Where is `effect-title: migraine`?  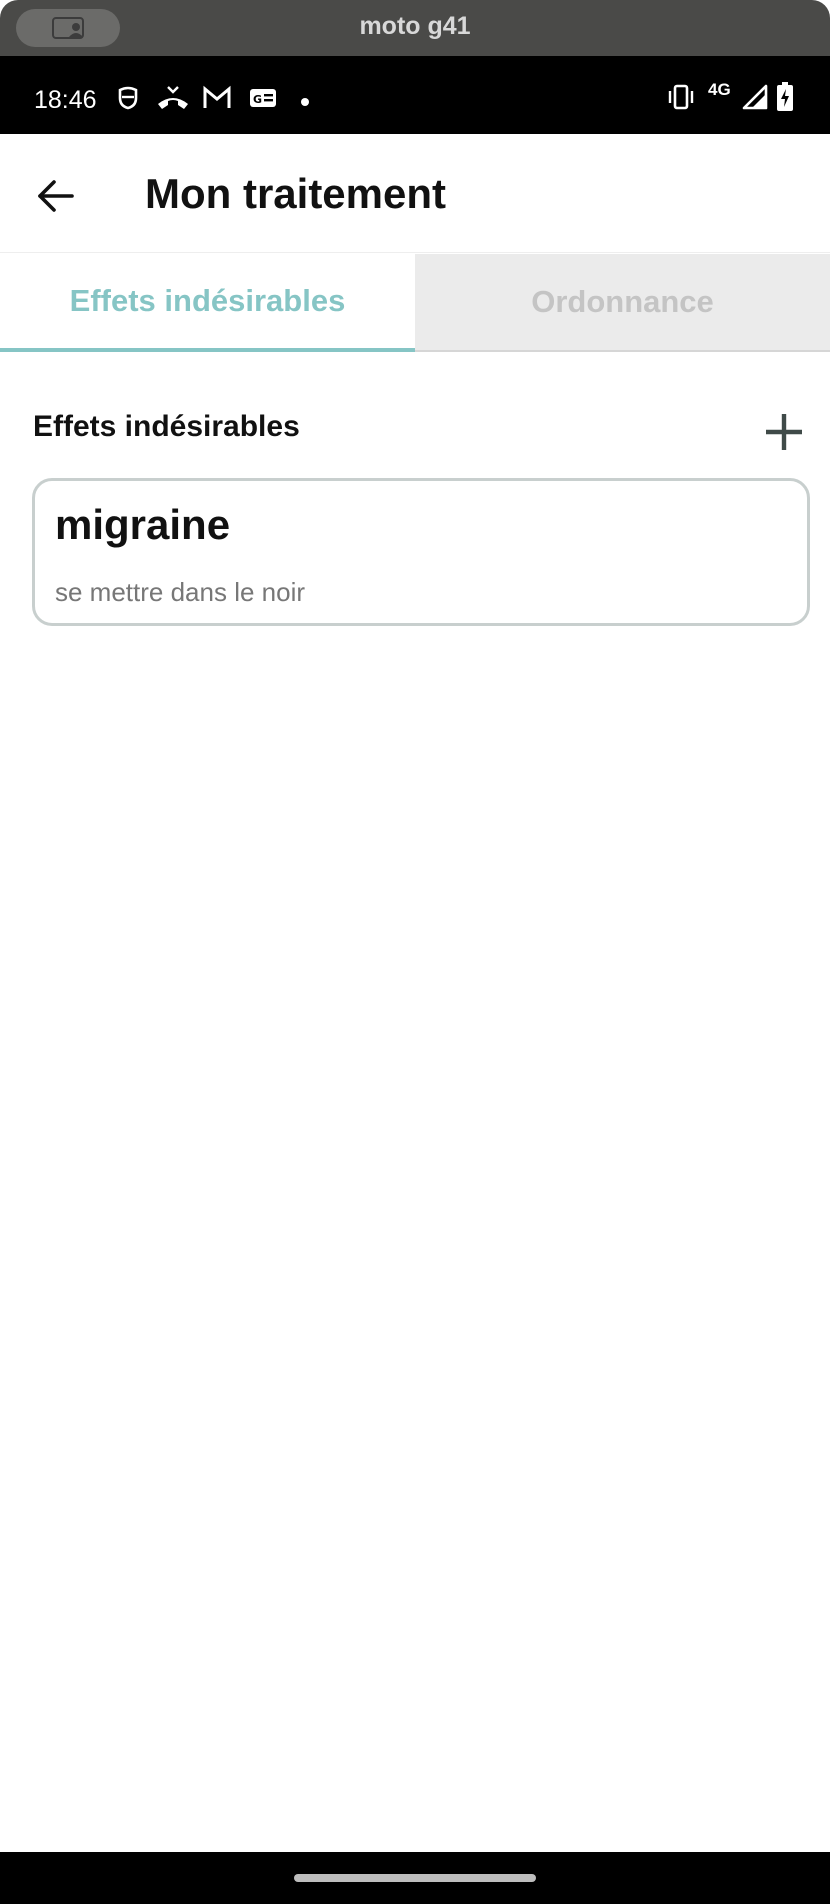
effect-title: migraine is located at coordinates (143, 524).